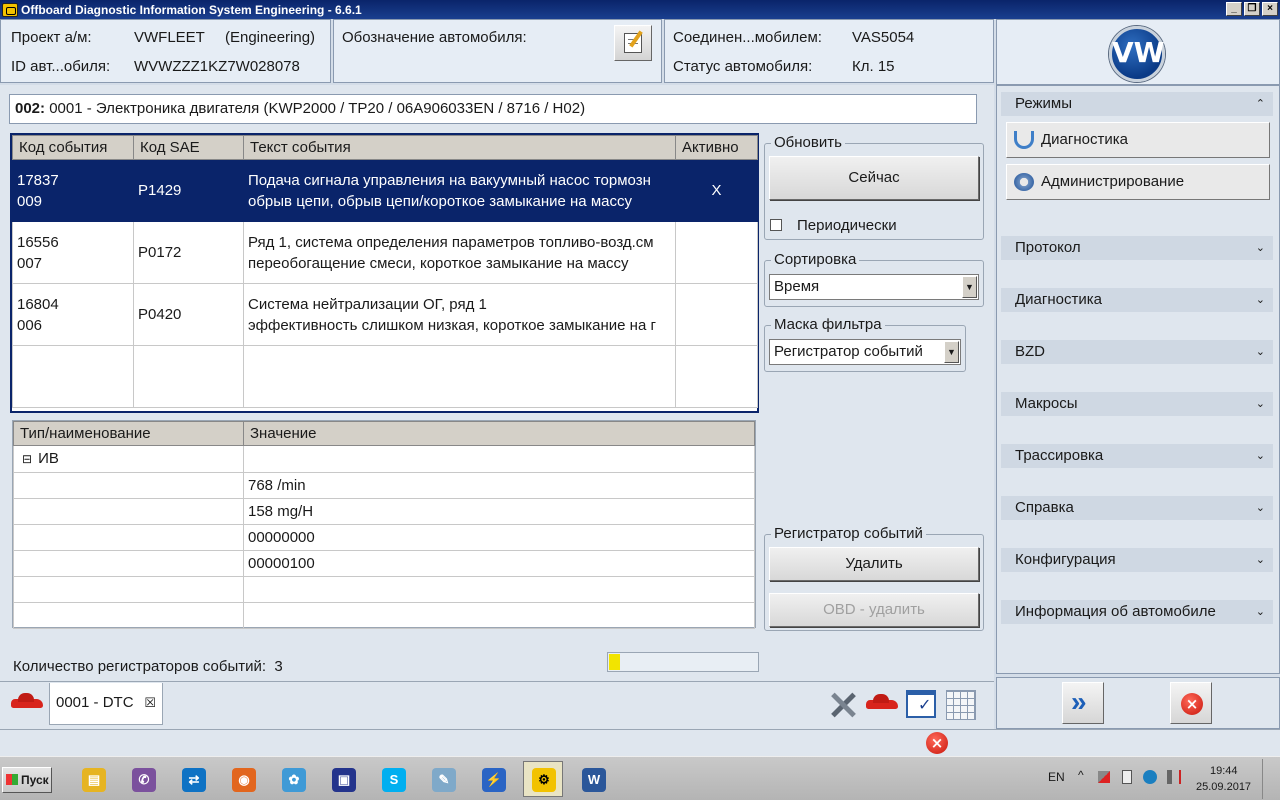 The height and width of the screenshot is (800, 1280). I want to click on taskbar-app-firefox: ◉, so click(243, 779).